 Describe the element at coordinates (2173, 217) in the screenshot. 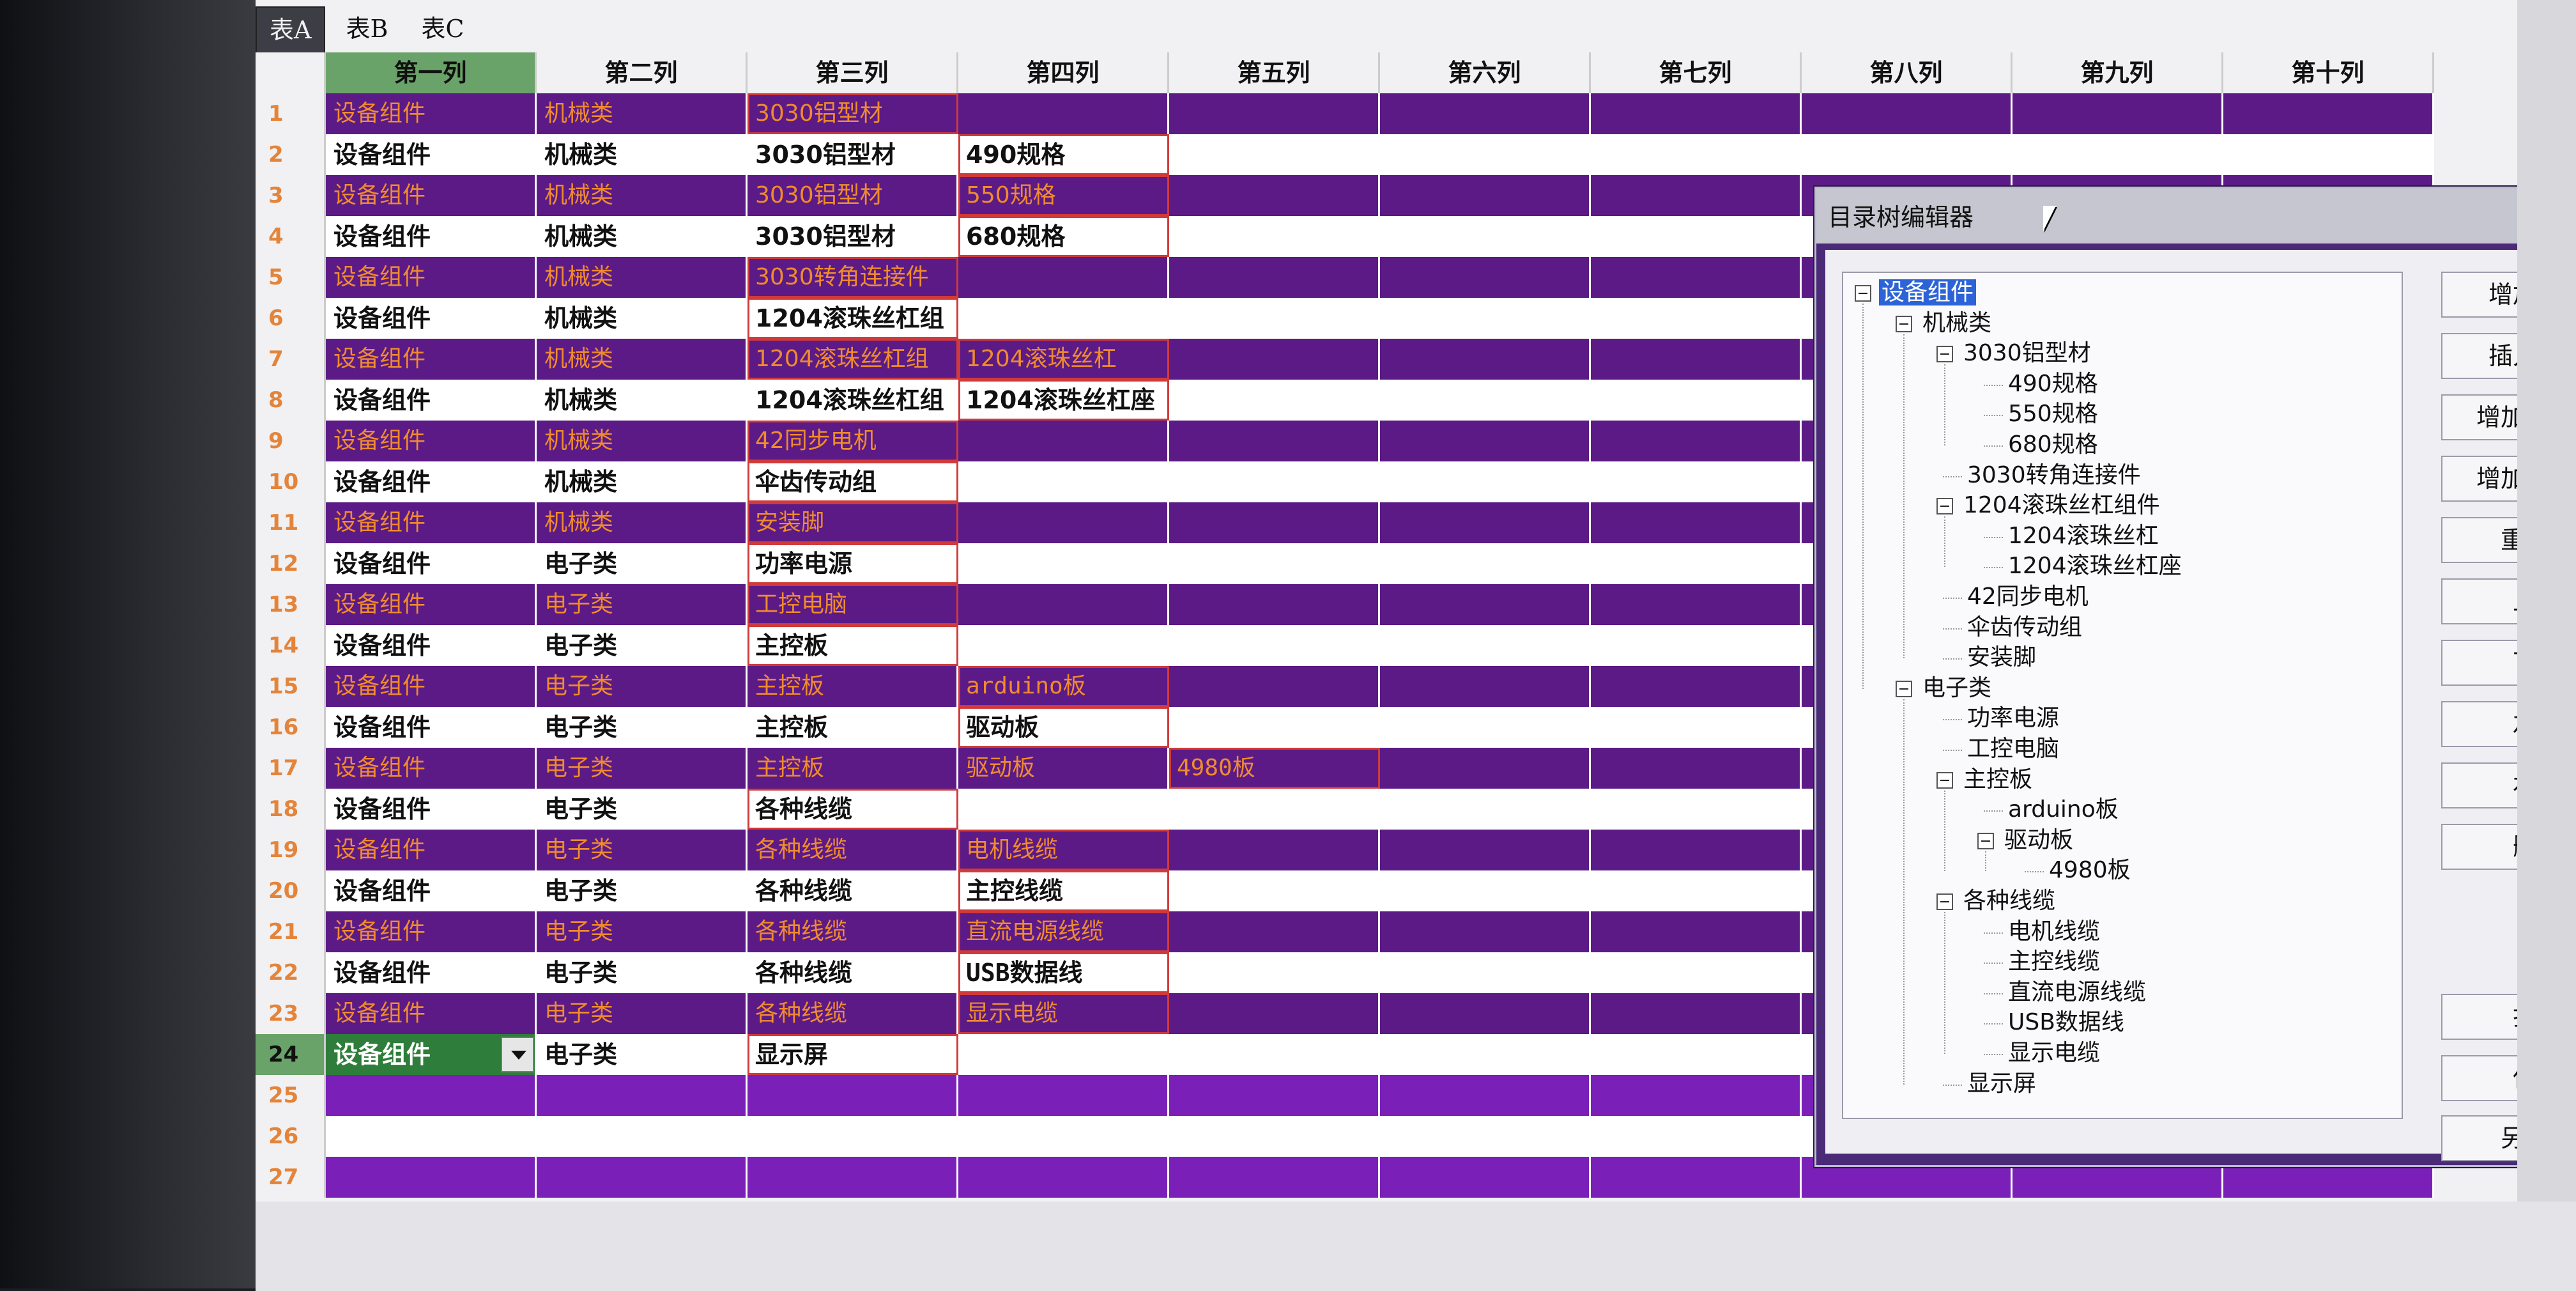

I see `dialog-titlebar: 目录树编辑器` at that location.